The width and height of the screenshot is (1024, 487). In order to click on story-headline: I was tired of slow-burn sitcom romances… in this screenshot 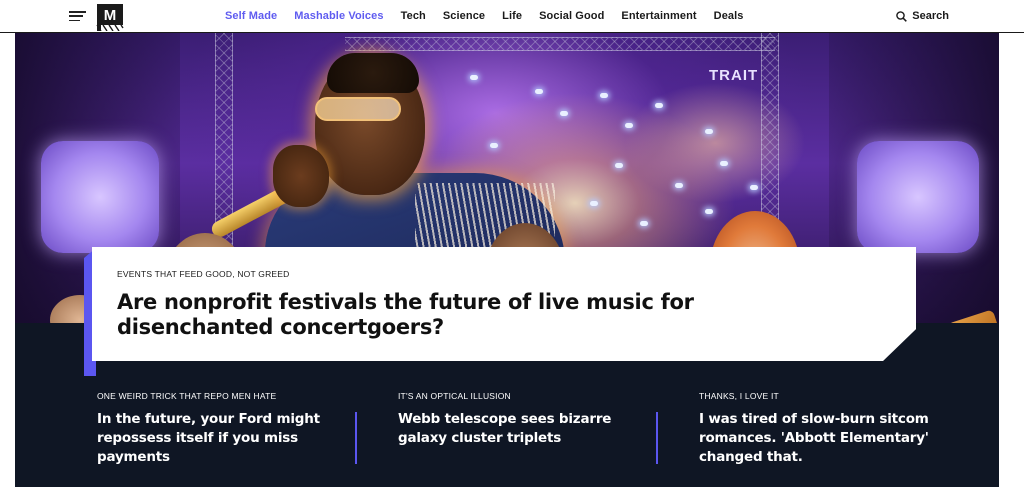, I will do `click(819, 438)`.